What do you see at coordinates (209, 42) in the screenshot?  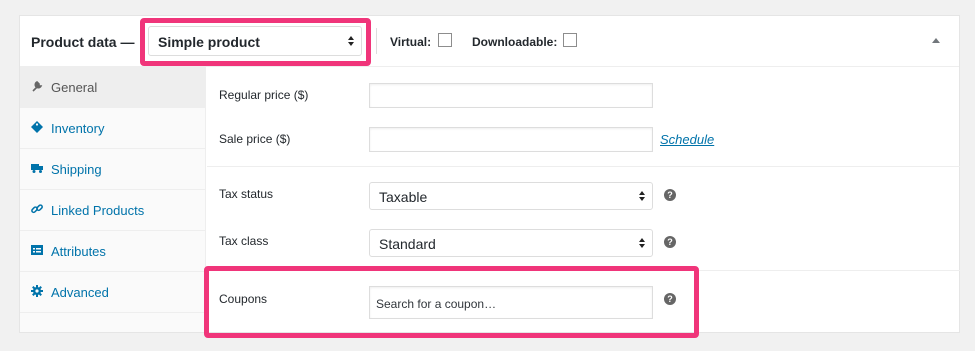 I see `product-type-value: Simple product` at bounding box center [209, 42].